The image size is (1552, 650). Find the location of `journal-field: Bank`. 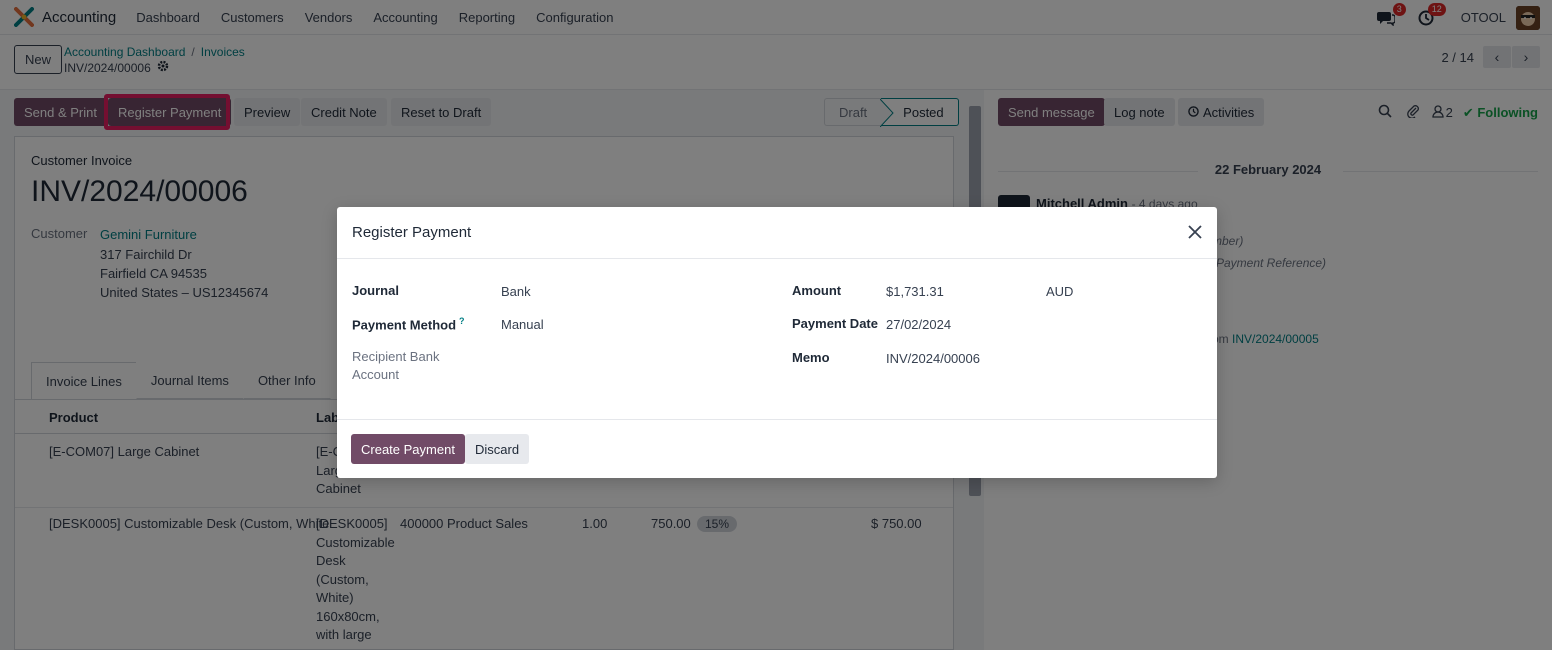

journal-field: Bank is located at coordinates (516, 291).